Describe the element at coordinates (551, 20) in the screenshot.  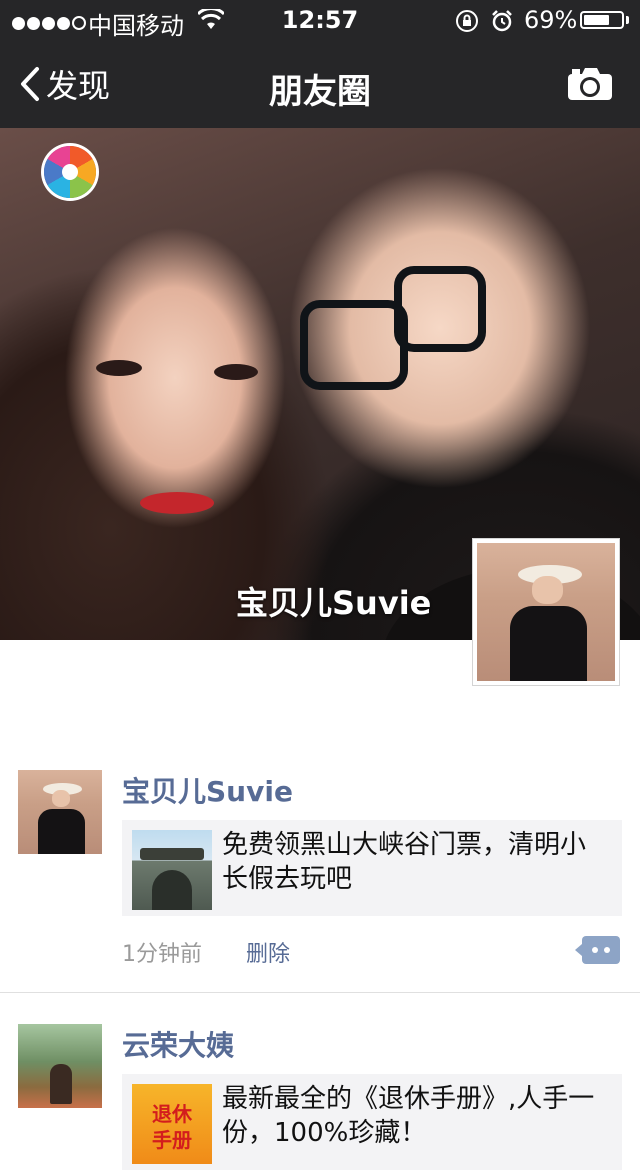
I see `battery-percent: 69%` at that location.